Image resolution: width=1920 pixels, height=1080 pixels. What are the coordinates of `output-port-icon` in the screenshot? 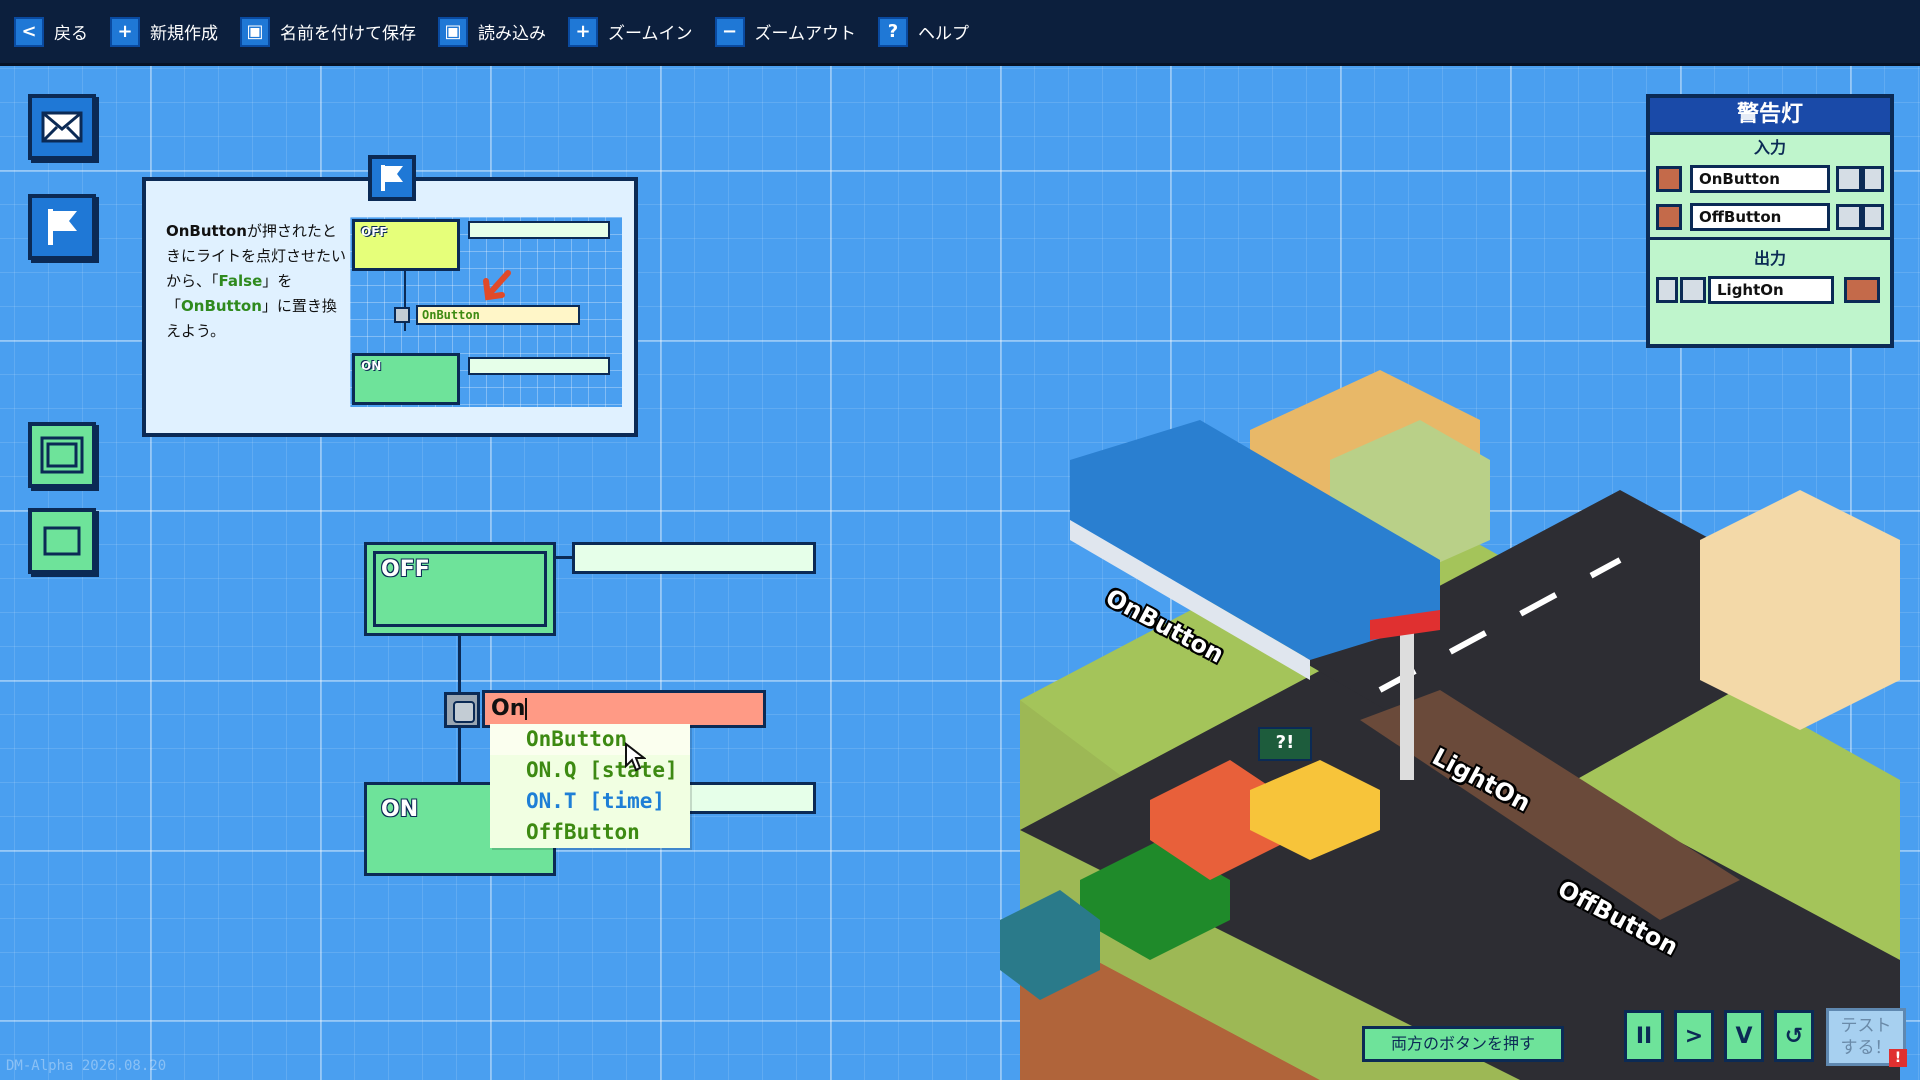 It's located at (1862, 290).